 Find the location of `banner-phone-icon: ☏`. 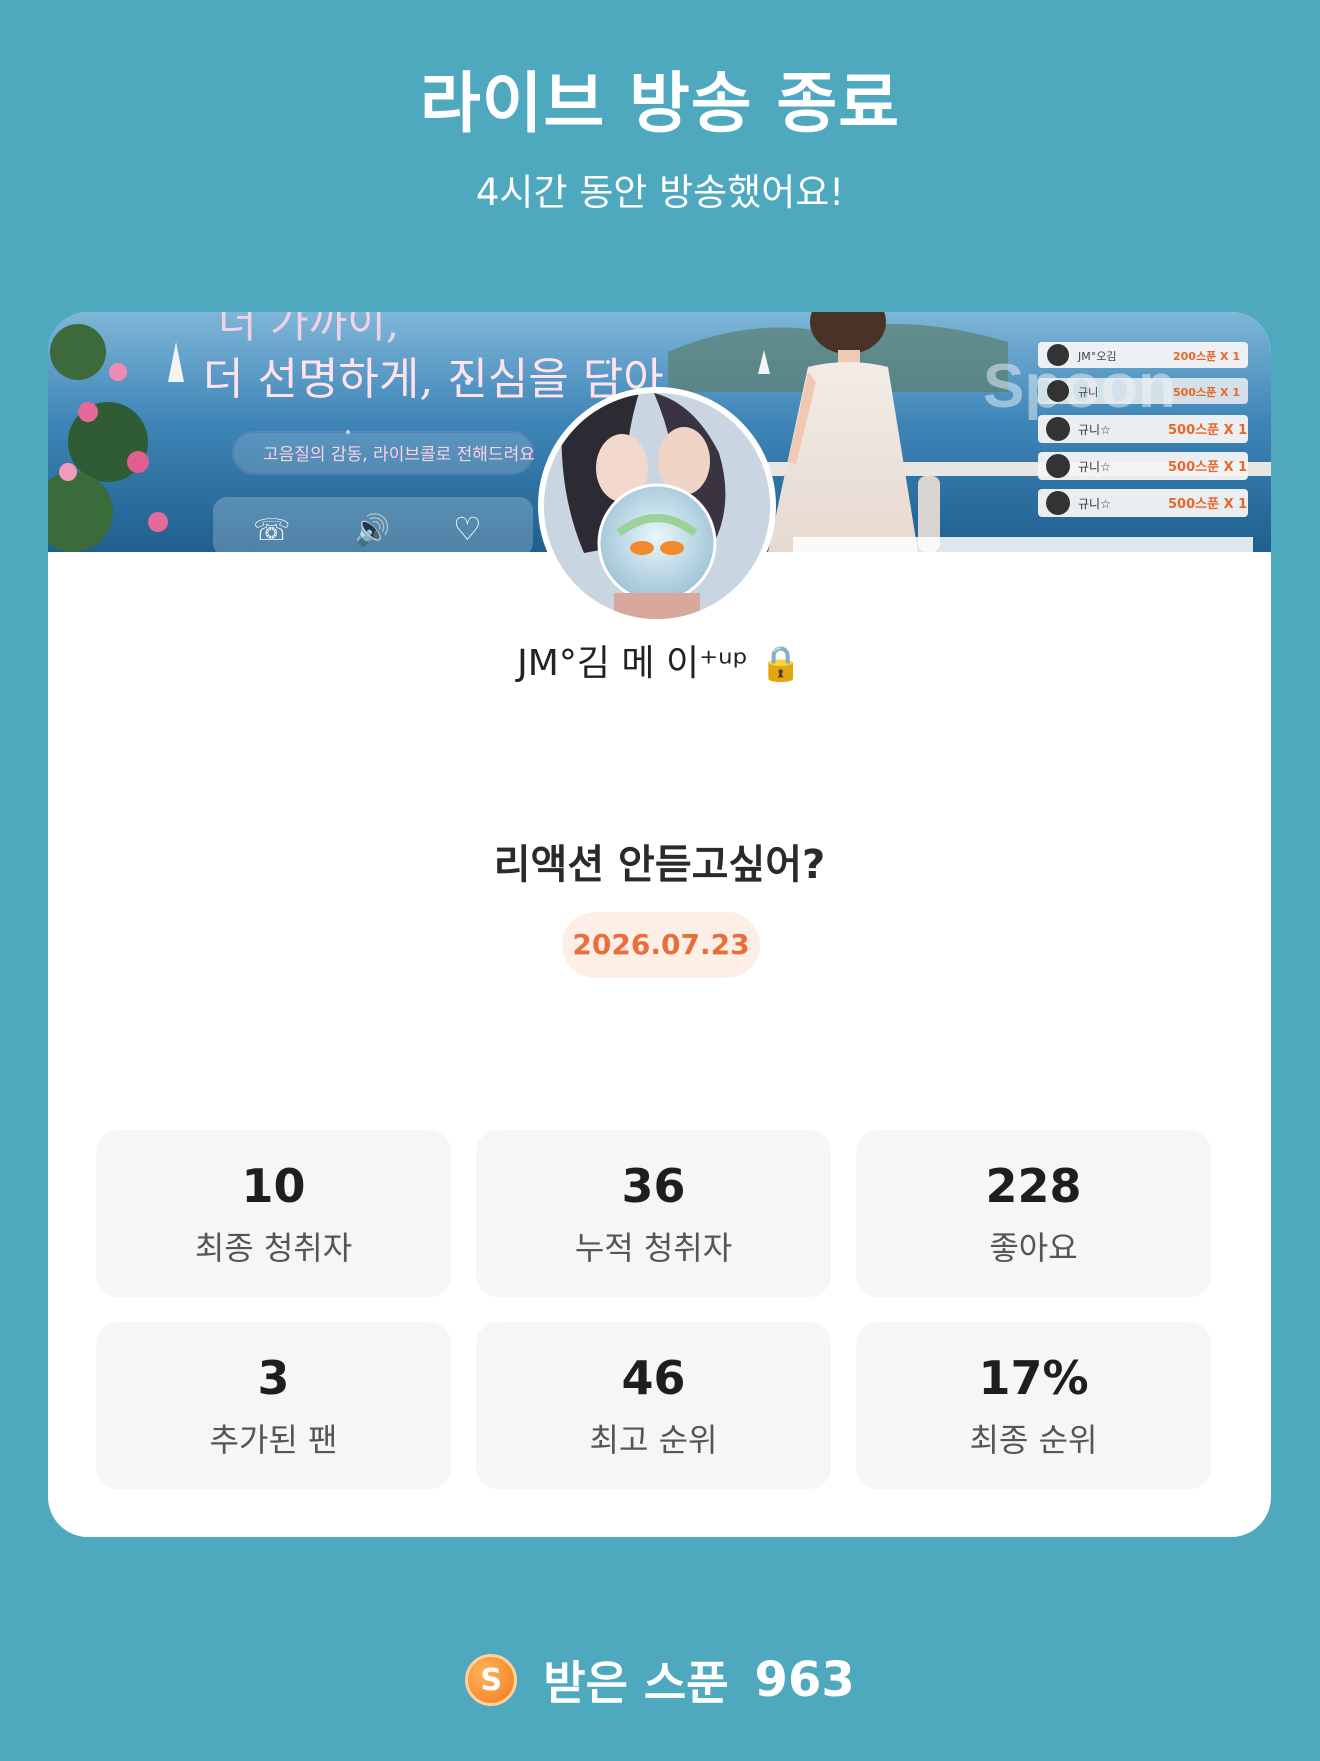

banner-phone-icon: ☏ is located at coordinates (272, 530).